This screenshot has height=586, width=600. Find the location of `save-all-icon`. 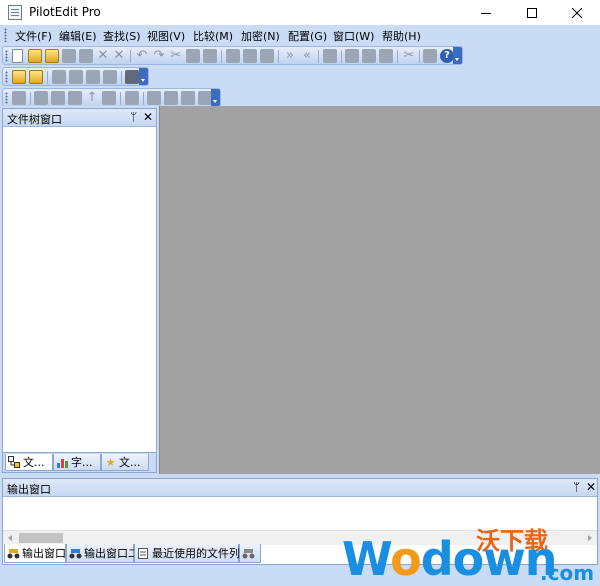

save-all-icon is located at coordinates (86, 56).